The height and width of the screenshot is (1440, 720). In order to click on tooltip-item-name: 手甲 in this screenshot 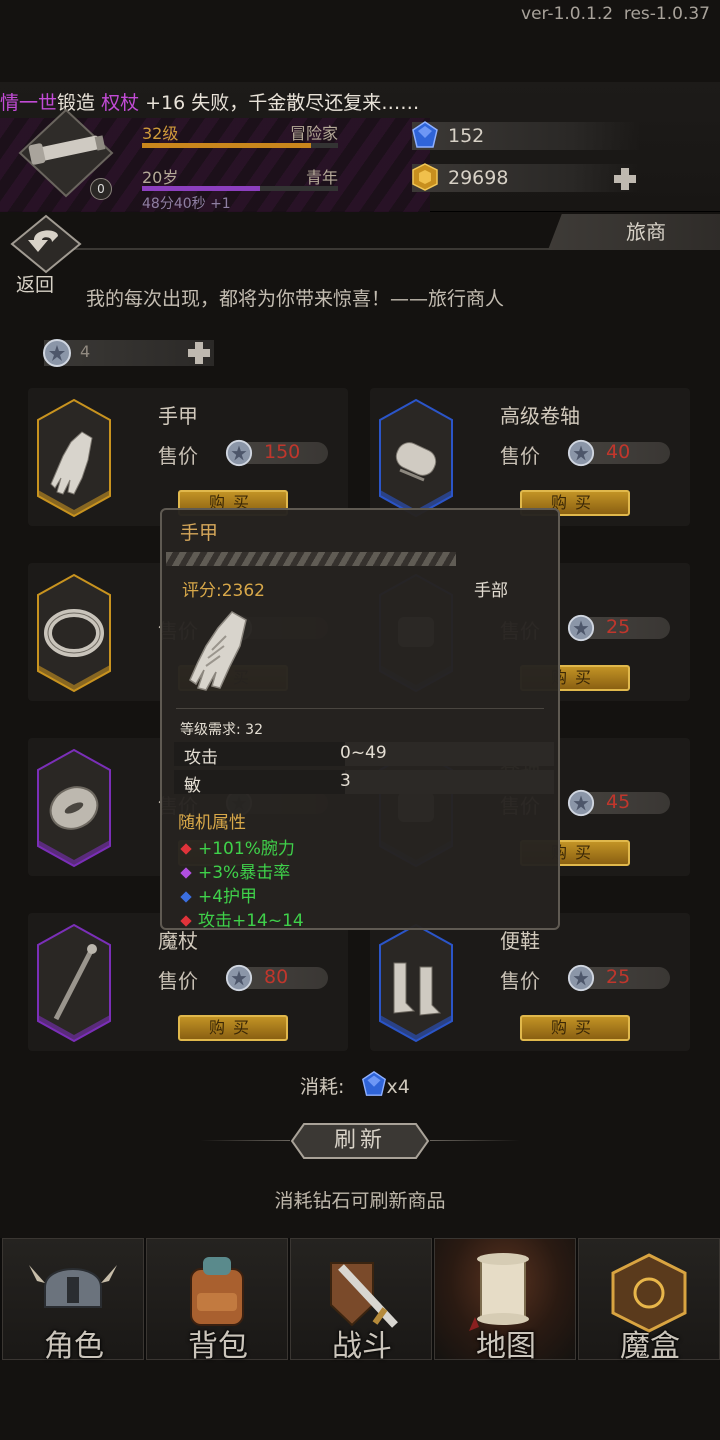, I will do `click(199, 533)`.